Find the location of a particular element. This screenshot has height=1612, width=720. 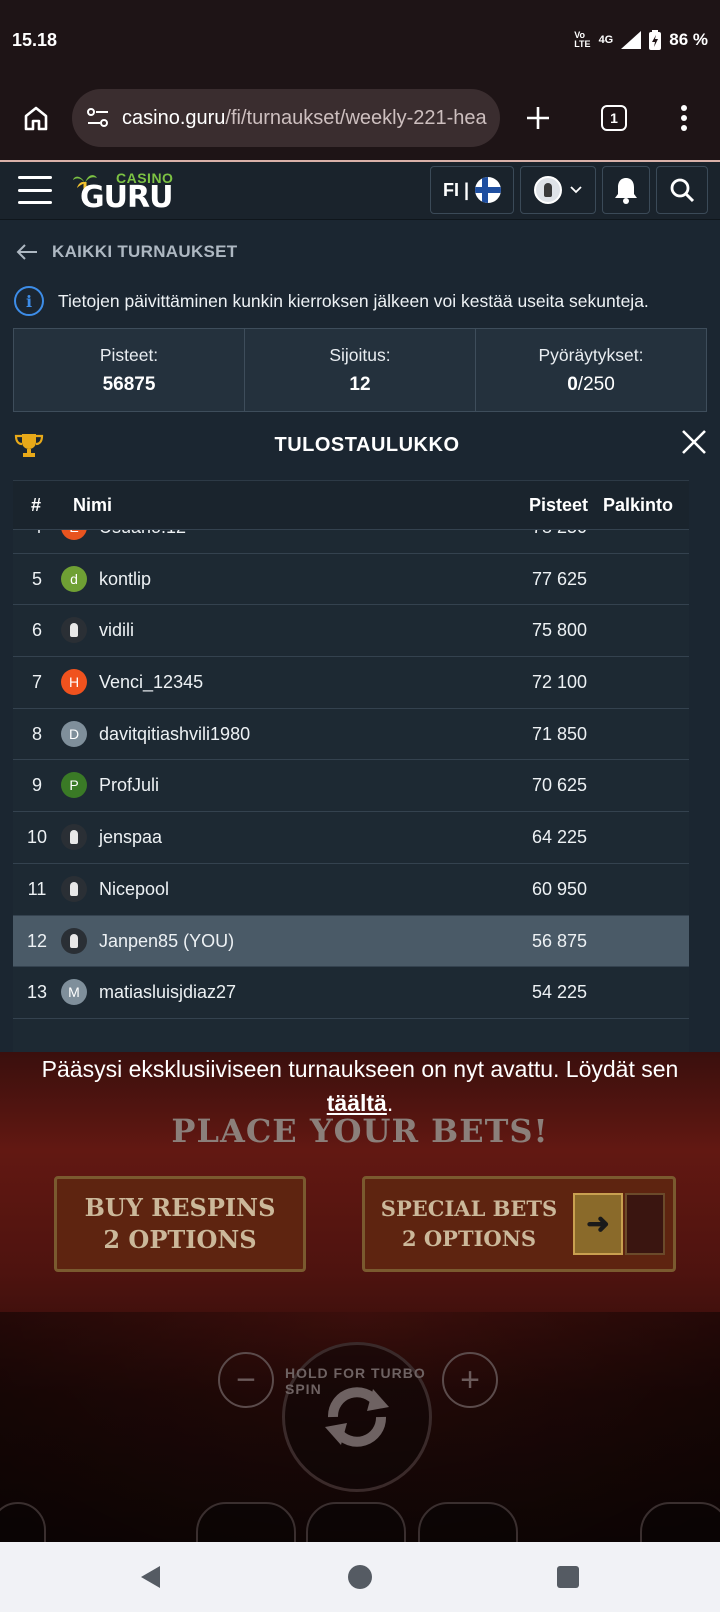

close-icon is located at coordinates (694, 442).